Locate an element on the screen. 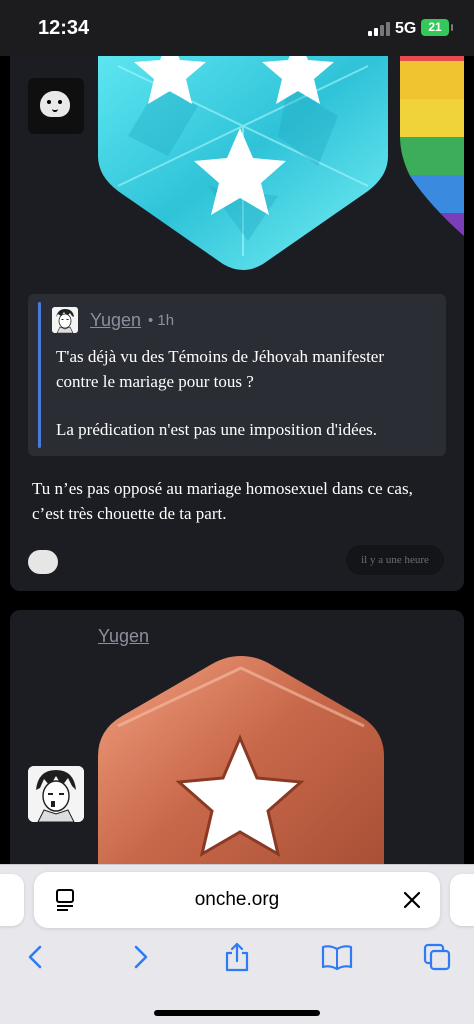 The height and width of the screenshot is (1024, 474). address-bar: onche.org is located at coordinates (237, 900).